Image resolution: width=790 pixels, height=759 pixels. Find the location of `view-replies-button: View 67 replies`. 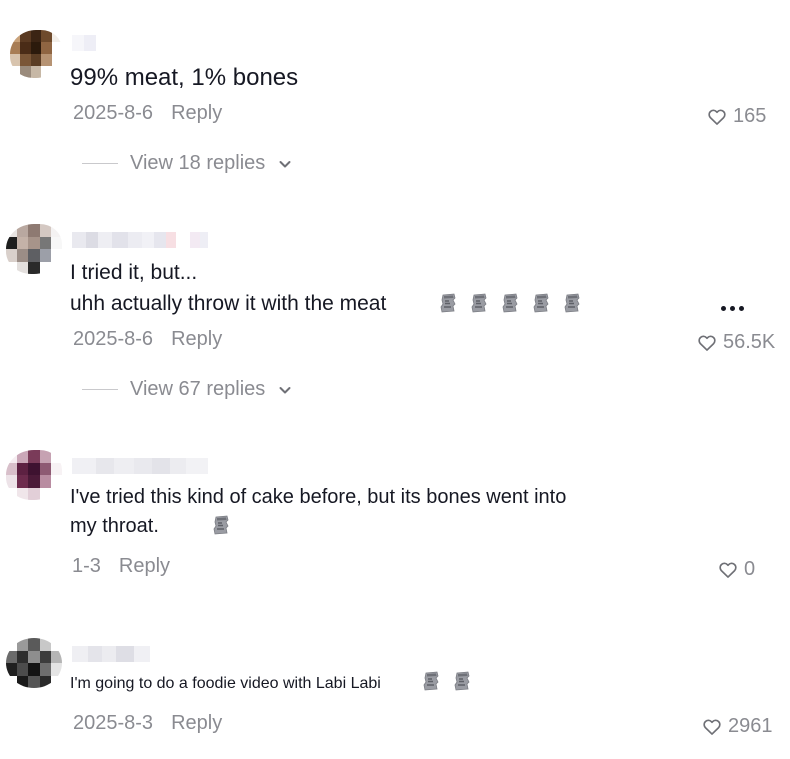

view-replies-button: View 67 replies is located at coordinates (187, 389).